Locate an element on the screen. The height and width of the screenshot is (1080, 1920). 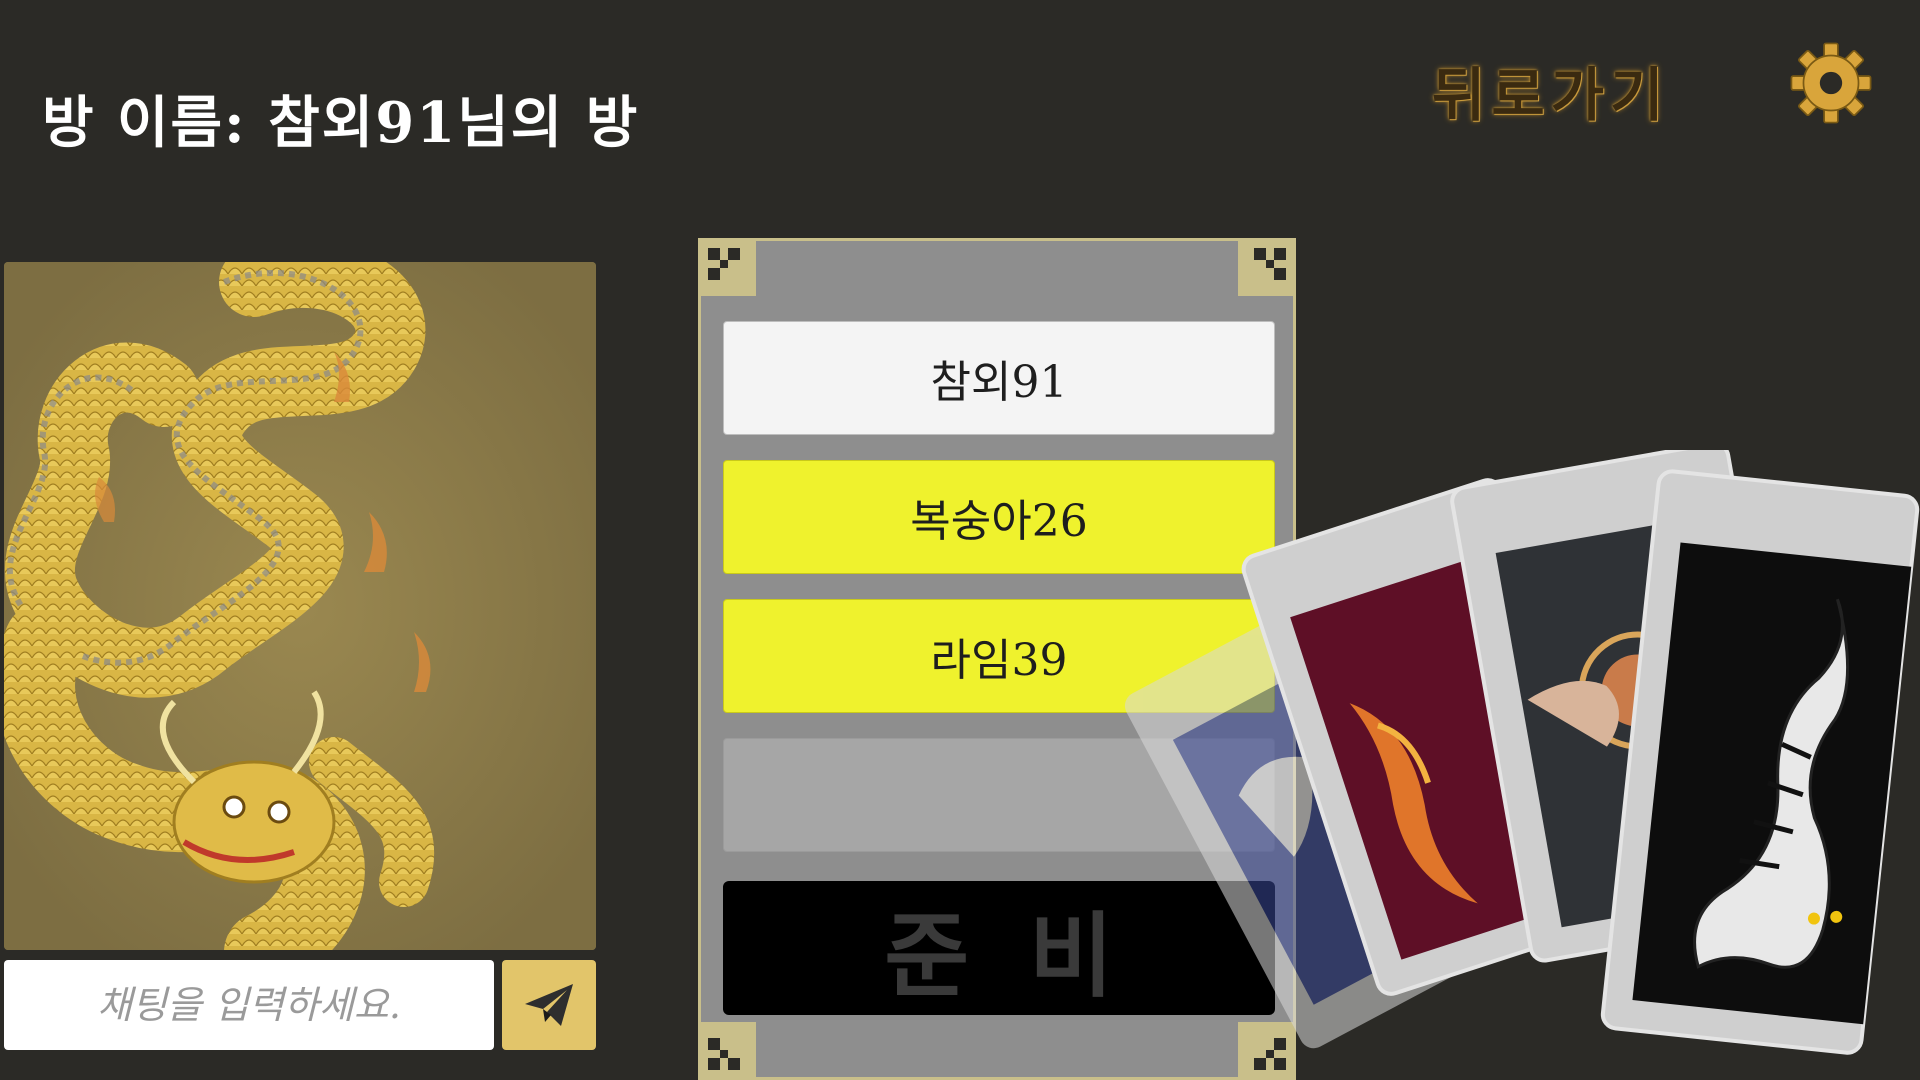
chat-input is located at coordinates (249, 1005).